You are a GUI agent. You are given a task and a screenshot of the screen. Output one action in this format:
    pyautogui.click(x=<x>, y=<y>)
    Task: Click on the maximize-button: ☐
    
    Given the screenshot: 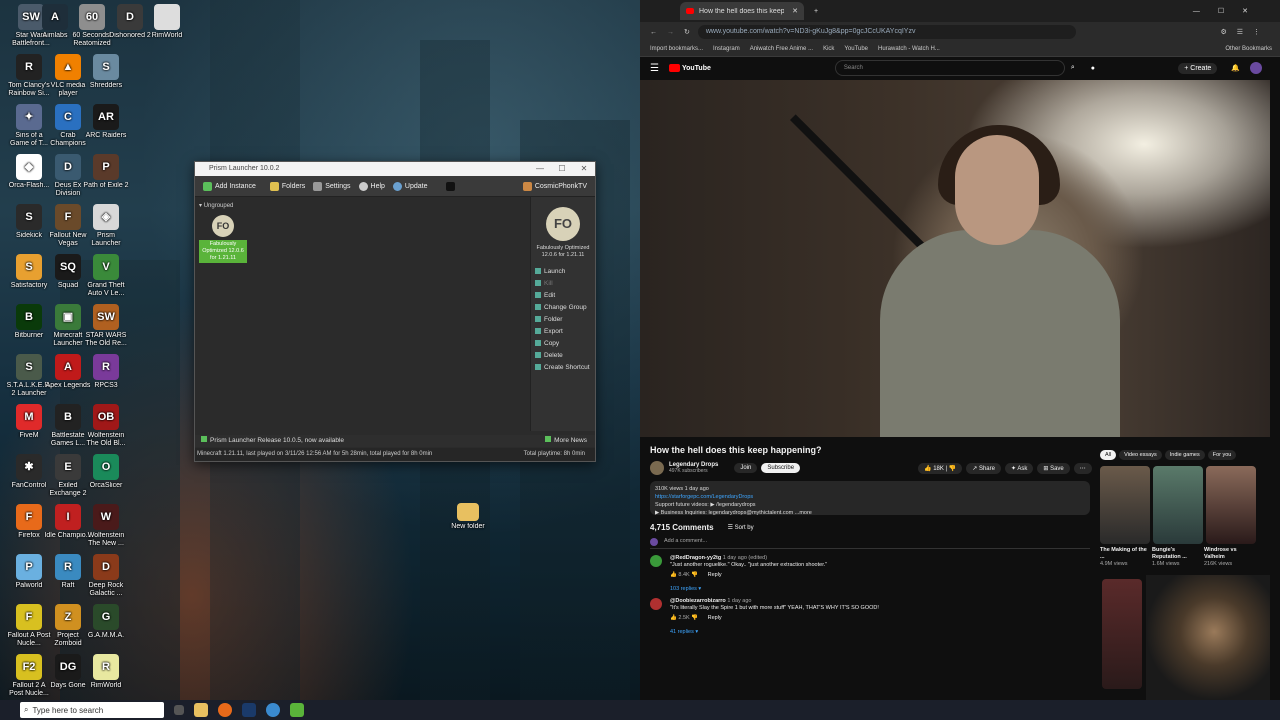 What is the action you would take?
    pyautogui.click(x=562, y=169)
    